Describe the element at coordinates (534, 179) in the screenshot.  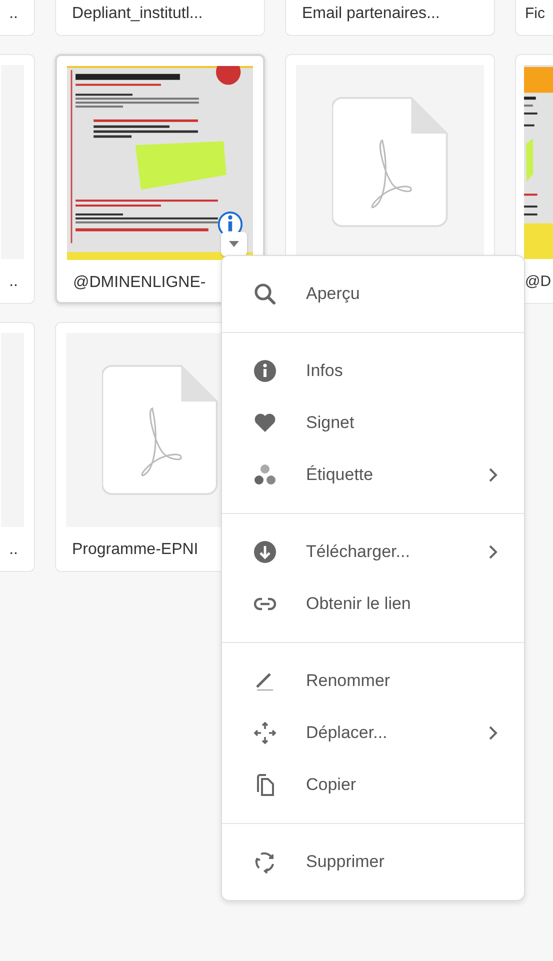
I see `file-card: @D` at that location.